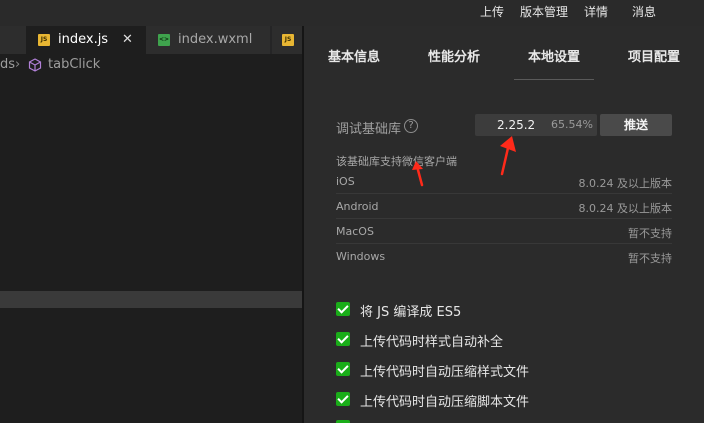 Image resolution: width=704 pixels, height=423 pixels. Describe the element at coordinates (516, 125) in the screenshot. I see `lib-version-value: 2.25.2` at that location.